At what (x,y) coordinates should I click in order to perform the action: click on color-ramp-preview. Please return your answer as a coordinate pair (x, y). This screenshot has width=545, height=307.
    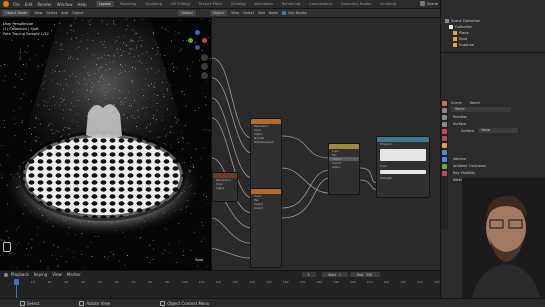
    Looking at the image, I should click on (403, 155).